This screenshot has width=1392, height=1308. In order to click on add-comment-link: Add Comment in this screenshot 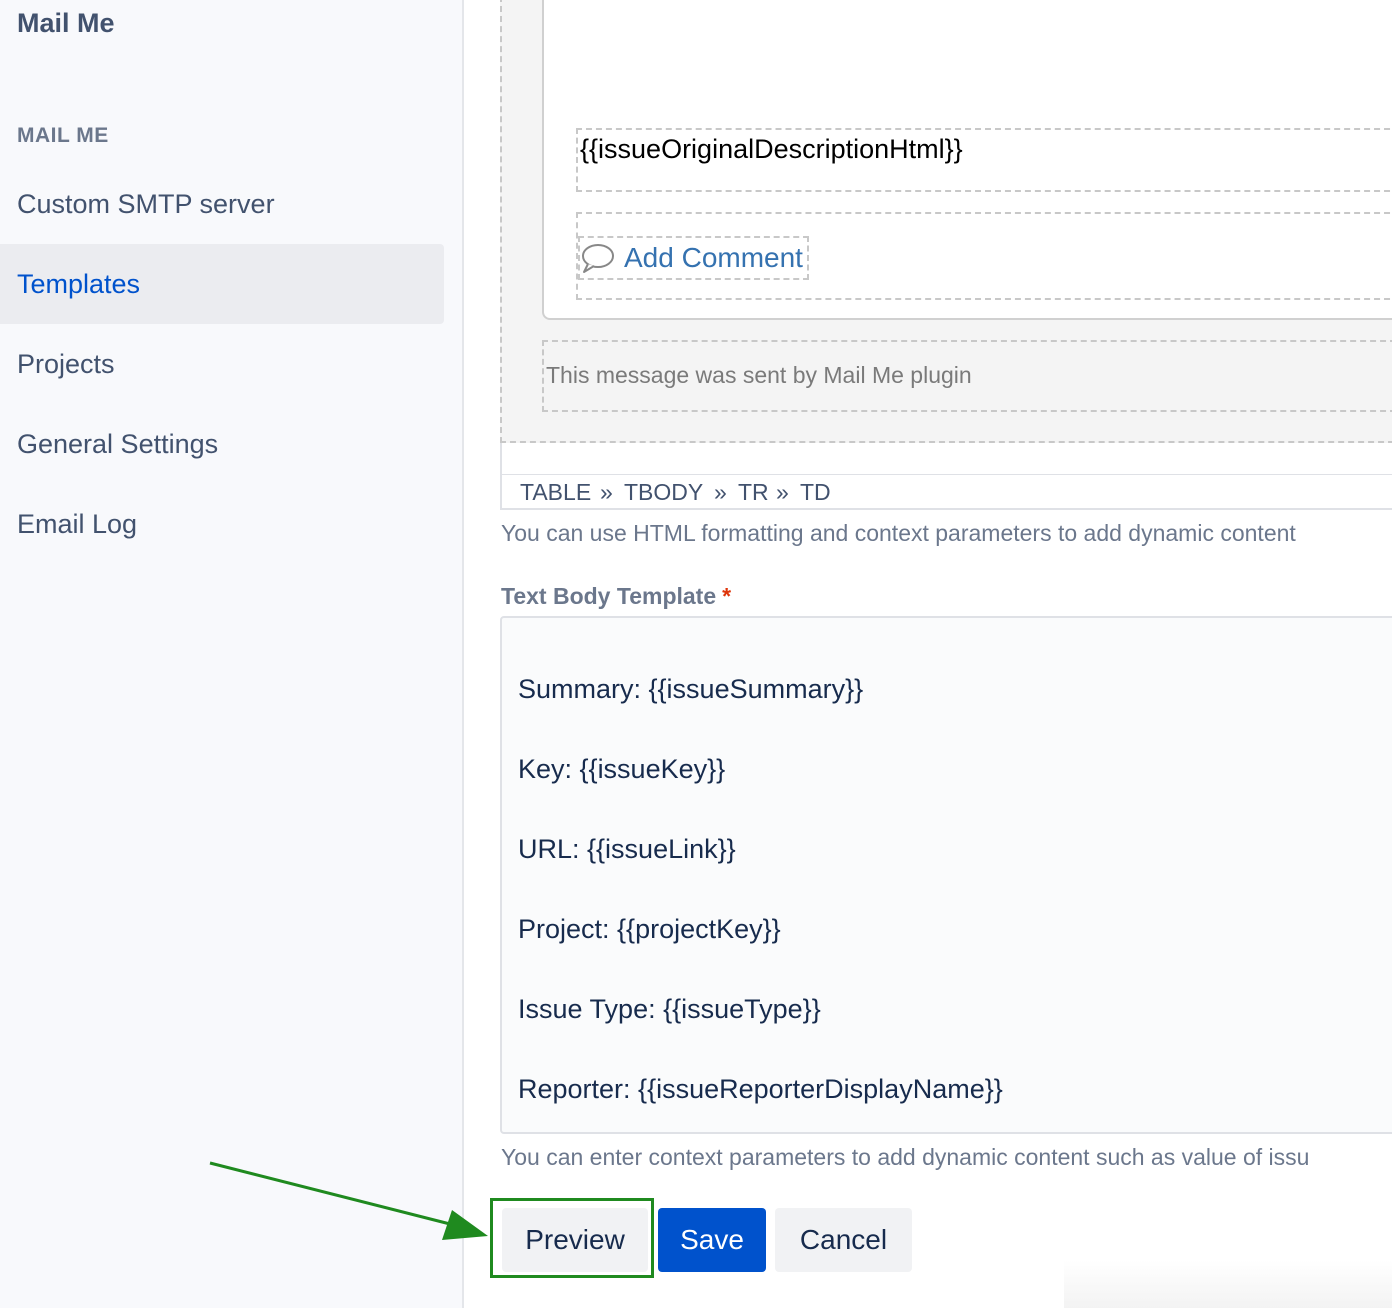, I will do `click(693, 258)`.